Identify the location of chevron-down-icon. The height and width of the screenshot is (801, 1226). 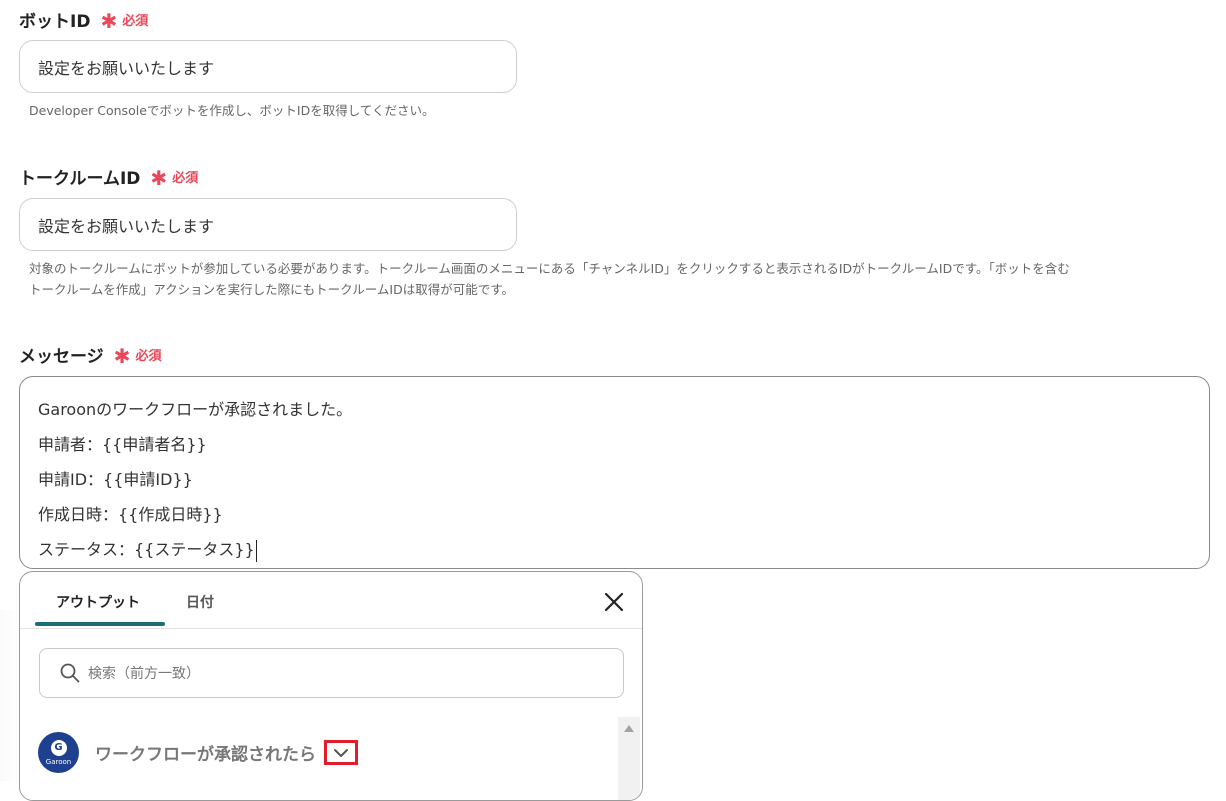
(341, 752).